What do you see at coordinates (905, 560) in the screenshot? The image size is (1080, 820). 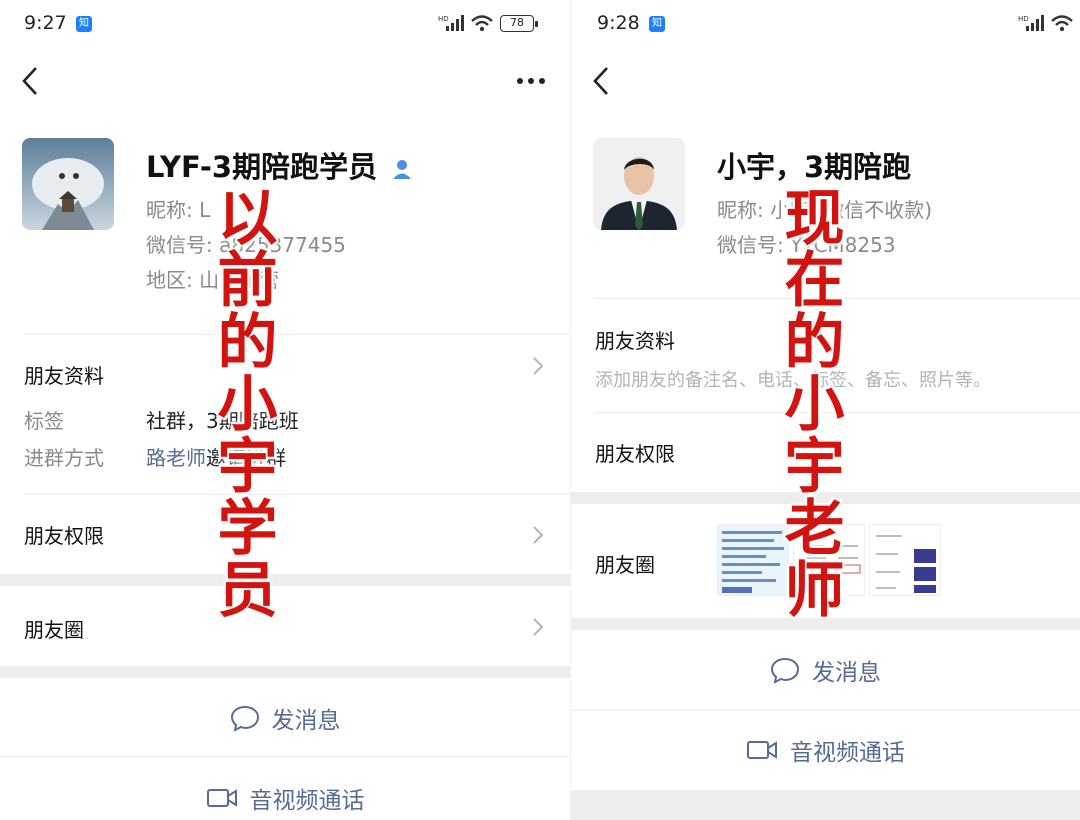 I see `moments-thumbnail` at bounding box center [905, 560].